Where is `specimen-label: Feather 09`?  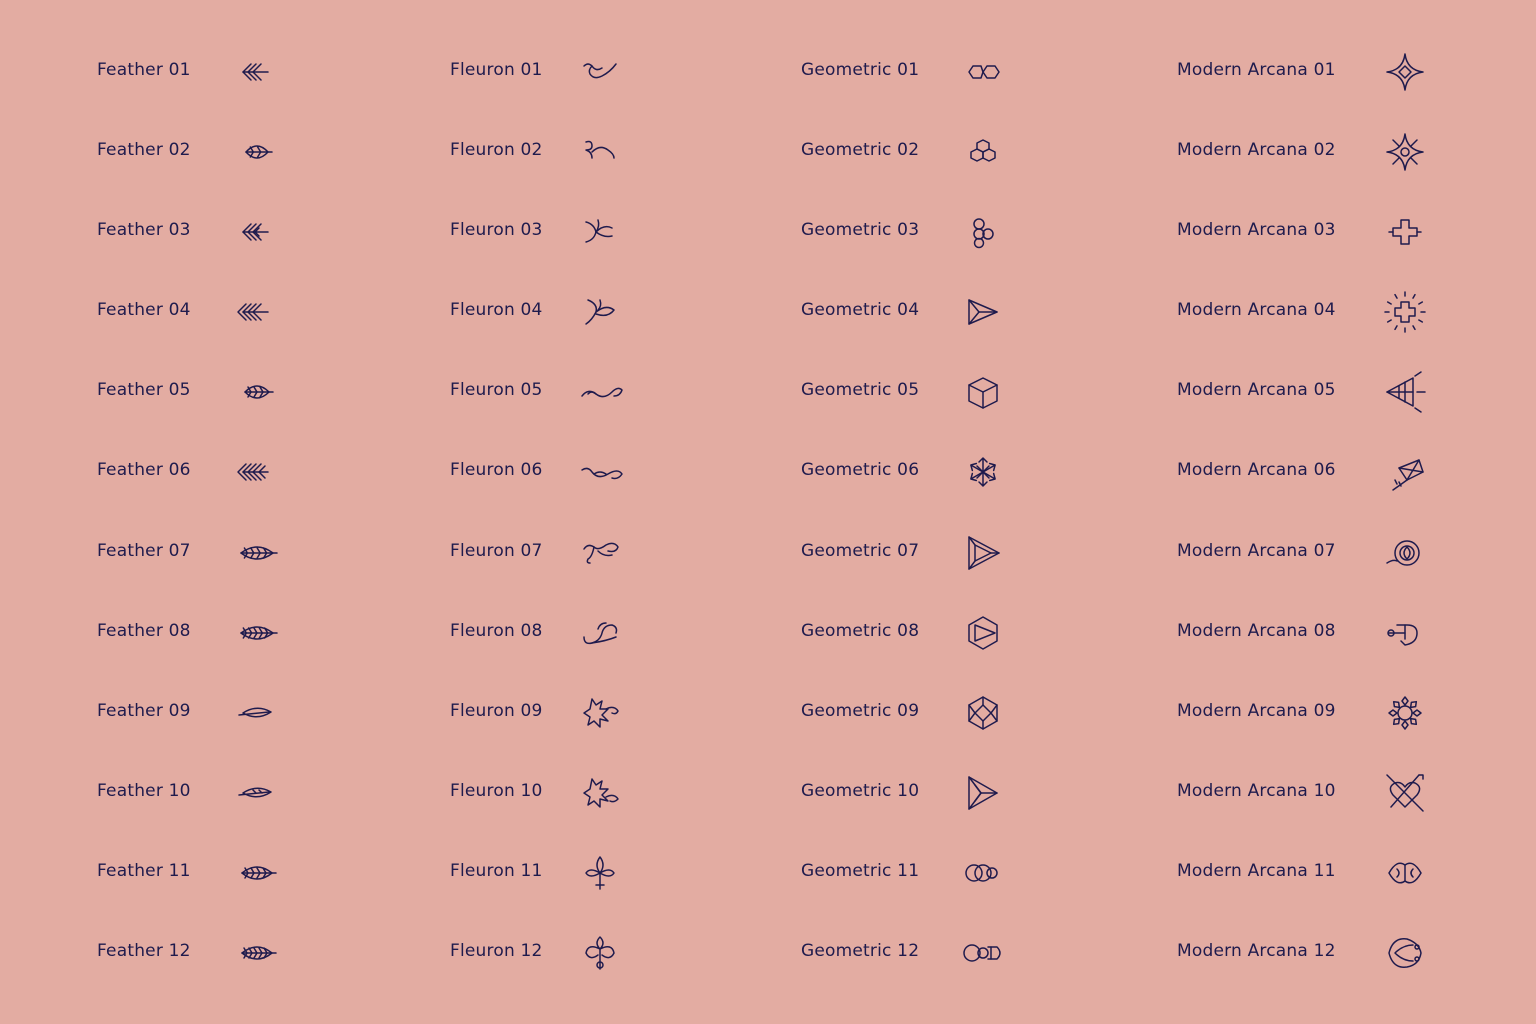
specimen-label: Feather 09 is located at coordinates (144, 710).